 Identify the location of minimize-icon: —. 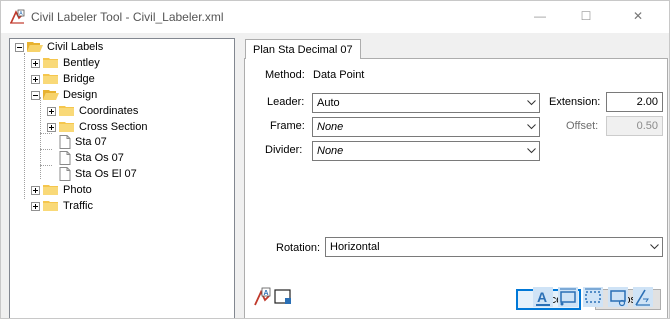
(540, 16).